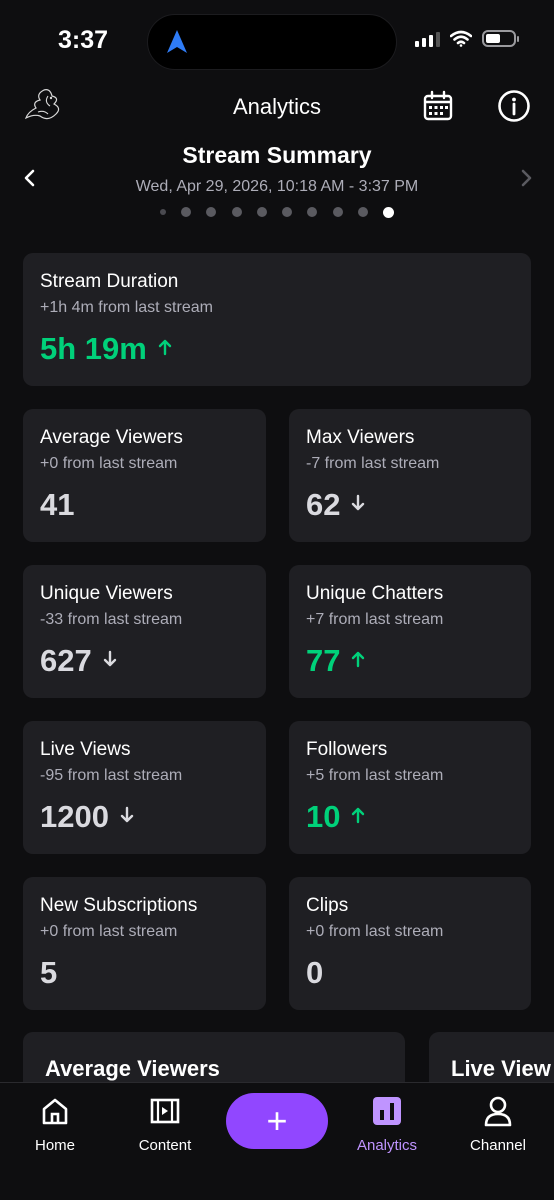 The image size is (554, 1200). Describe the element at coordinates (277, 186) in the screenshot. I see `summary-date: Wed, Apr 29, 2026, 10:18 AM - 3:37 PM` at that location.